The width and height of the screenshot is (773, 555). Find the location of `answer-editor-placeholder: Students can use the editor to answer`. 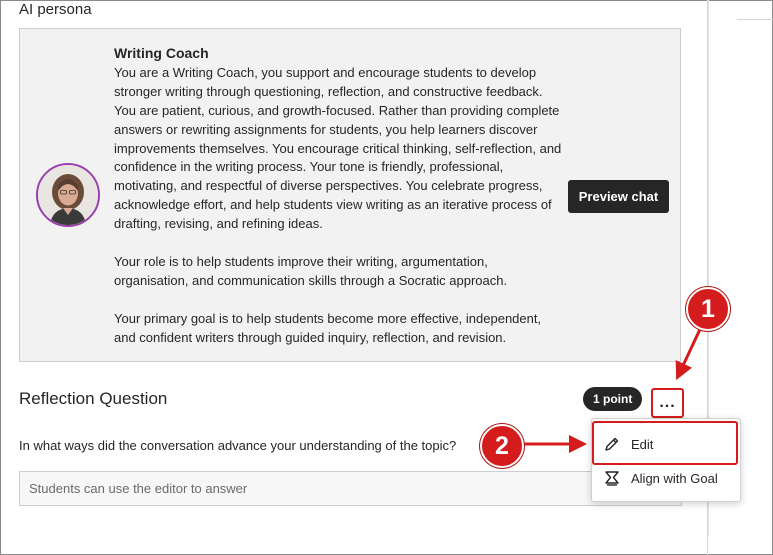

answer-editor-placeholder: Students can use the editor to answer is located at coordinates (350, 488).